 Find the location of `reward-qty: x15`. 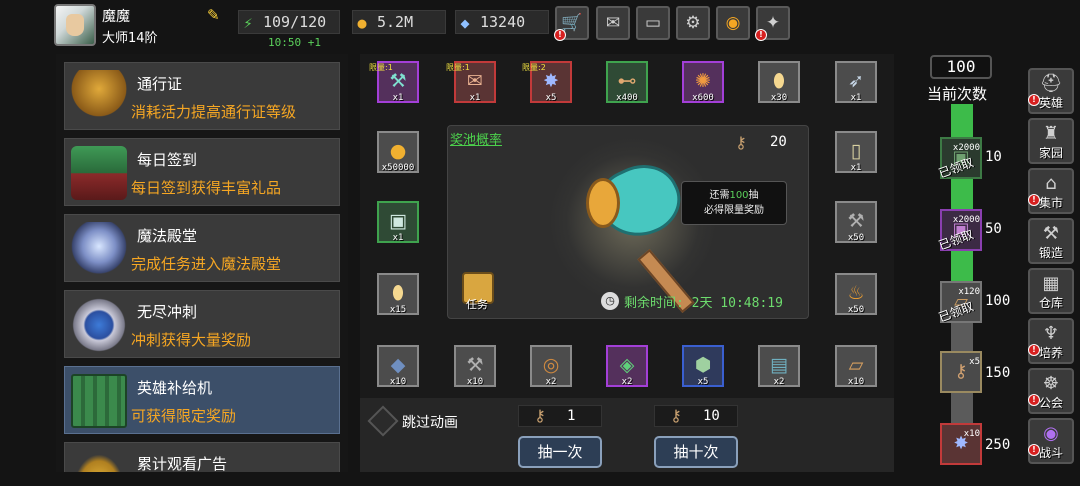

reward-qty: x15 is located at coordinates (398, 310).